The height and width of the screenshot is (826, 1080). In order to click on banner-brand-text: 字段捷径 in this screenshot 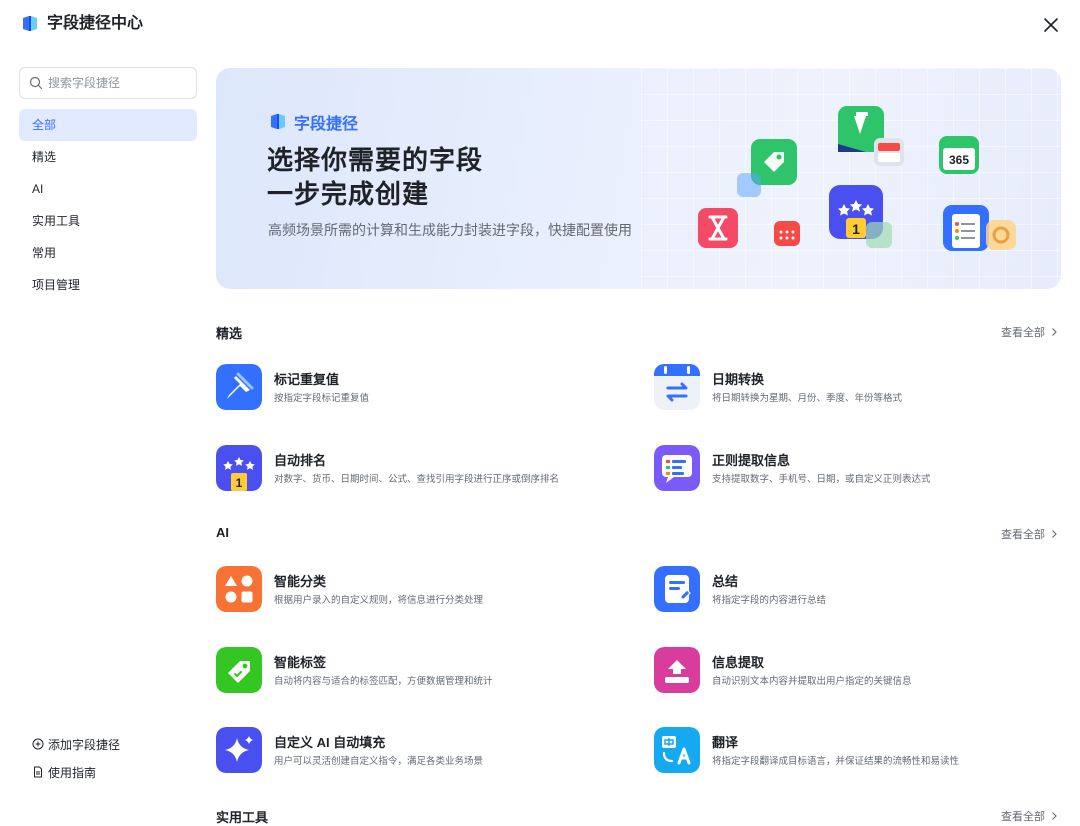, I will do `click(326, 124)`.